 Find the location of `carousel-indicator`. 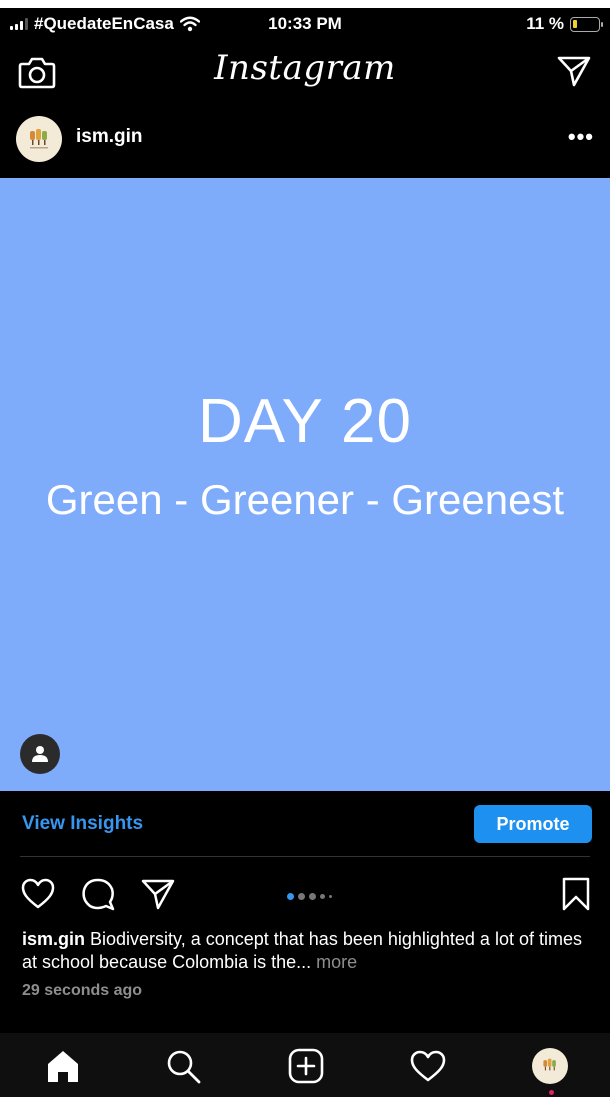

carousel-indicator is located at coordinates (309, 896).